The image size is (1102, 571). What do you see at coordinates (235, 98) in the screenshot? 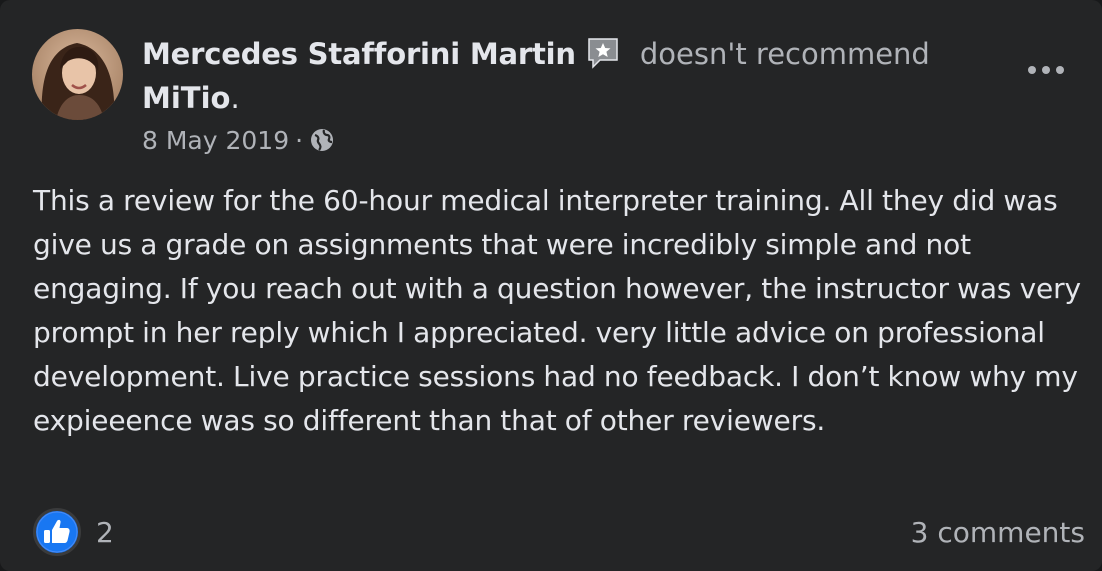
I see `page-name-suffix: .` at bounding box center [235, 98].